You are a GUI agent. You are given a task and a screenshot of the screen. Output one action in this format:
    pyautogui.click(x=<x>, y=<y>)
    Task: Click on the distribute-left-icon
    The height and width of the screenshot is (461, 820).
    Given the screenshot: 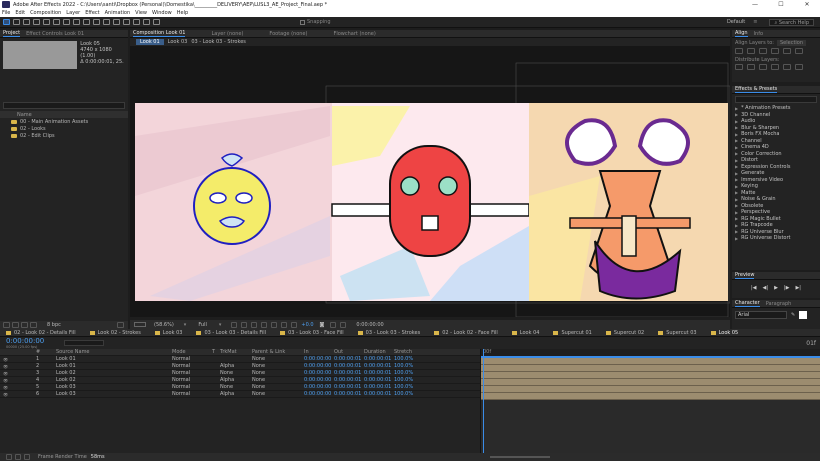 What is the action you would take?
    pyautogui.click(x=775, y=67)
    